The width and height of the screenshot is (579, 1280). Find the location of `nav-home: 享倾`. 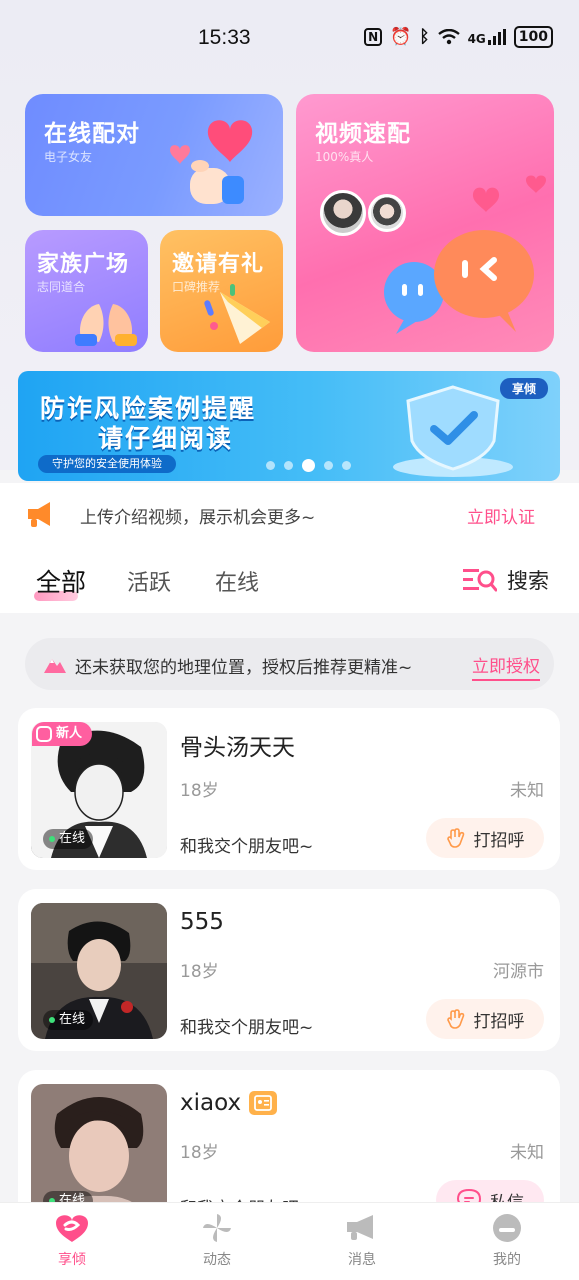

nav-home: 享倾 is located at coordinates (72, 1241).